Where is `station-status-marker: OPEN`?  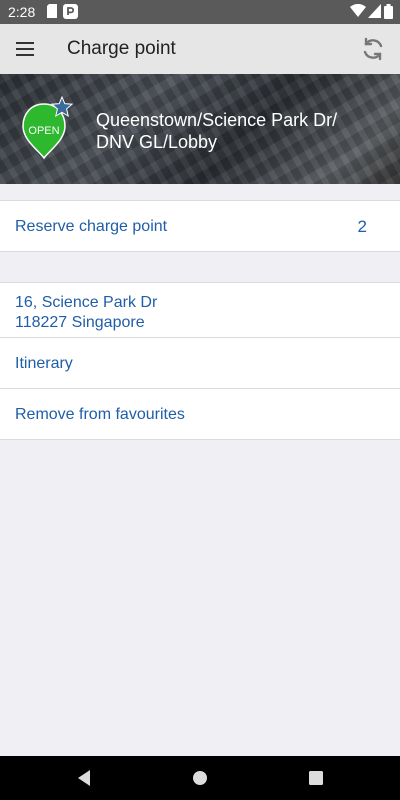 station-status-marker: OPEN is located at coordinates (47, 130).